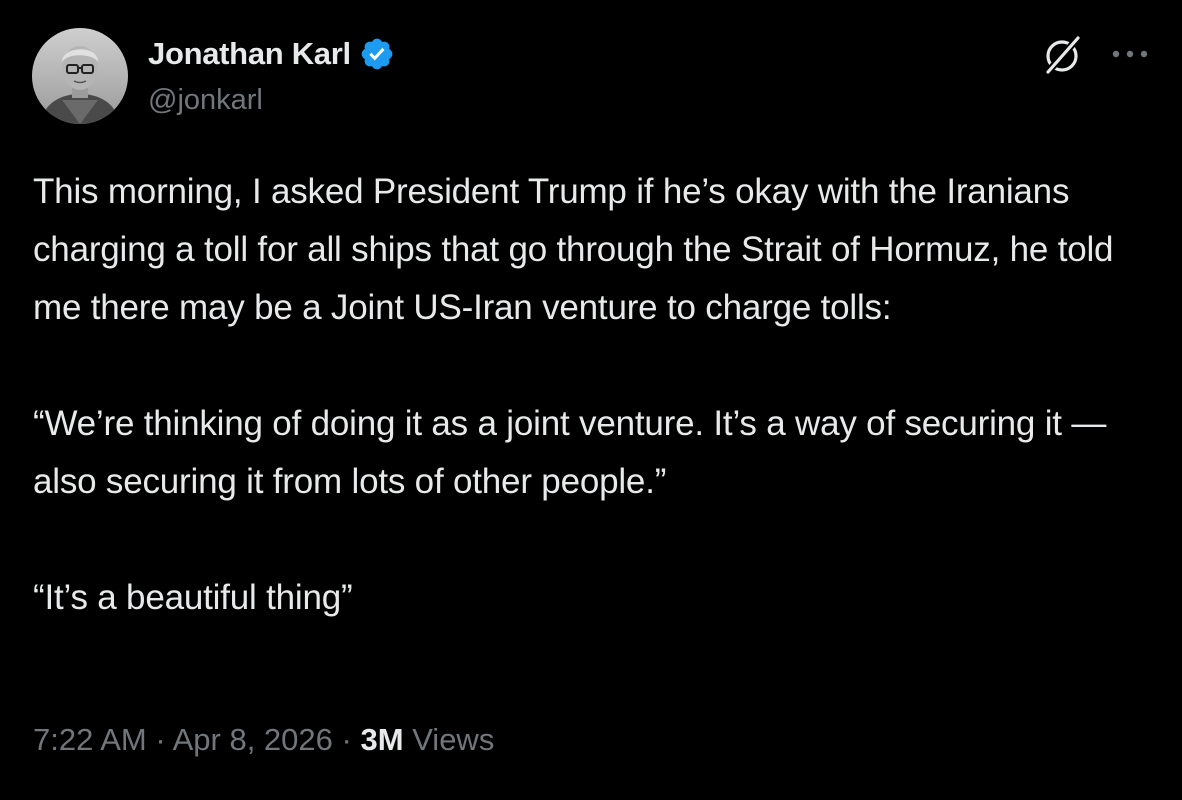  Describe the element at coordinates (193, 597) in the screenshot. I see `tweet-paragraph: “It’s a beautiful thing”` at that location.